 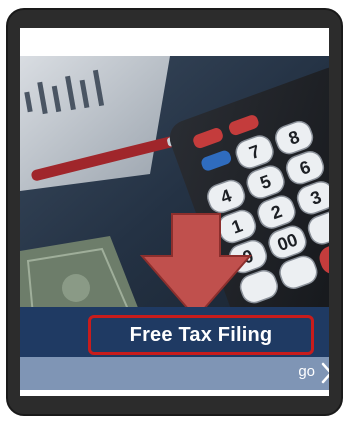 What do you see at coordinates (174, 373) in the screenshot?
I see `go-button: go` at bounding box center [174, 373].